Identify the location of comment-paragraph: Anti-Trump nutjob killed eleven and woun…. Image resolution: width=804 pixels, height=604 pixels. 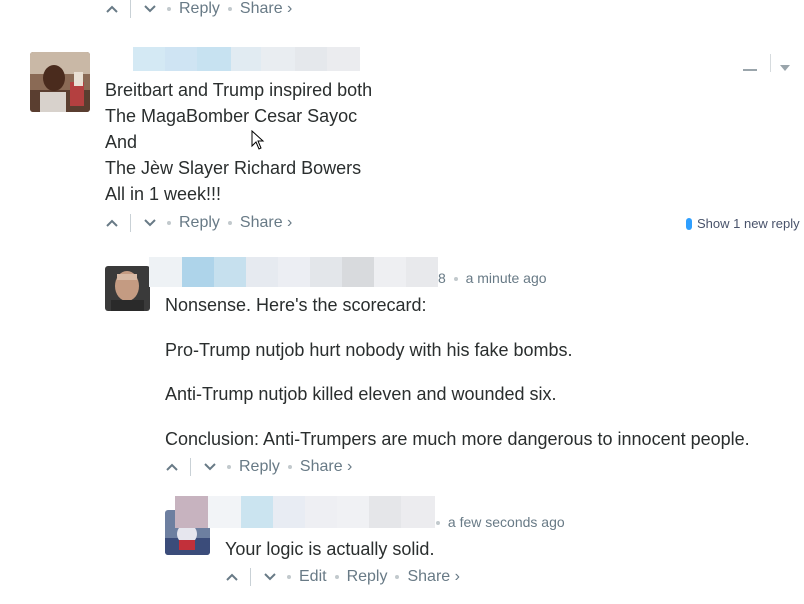
(361, 394).